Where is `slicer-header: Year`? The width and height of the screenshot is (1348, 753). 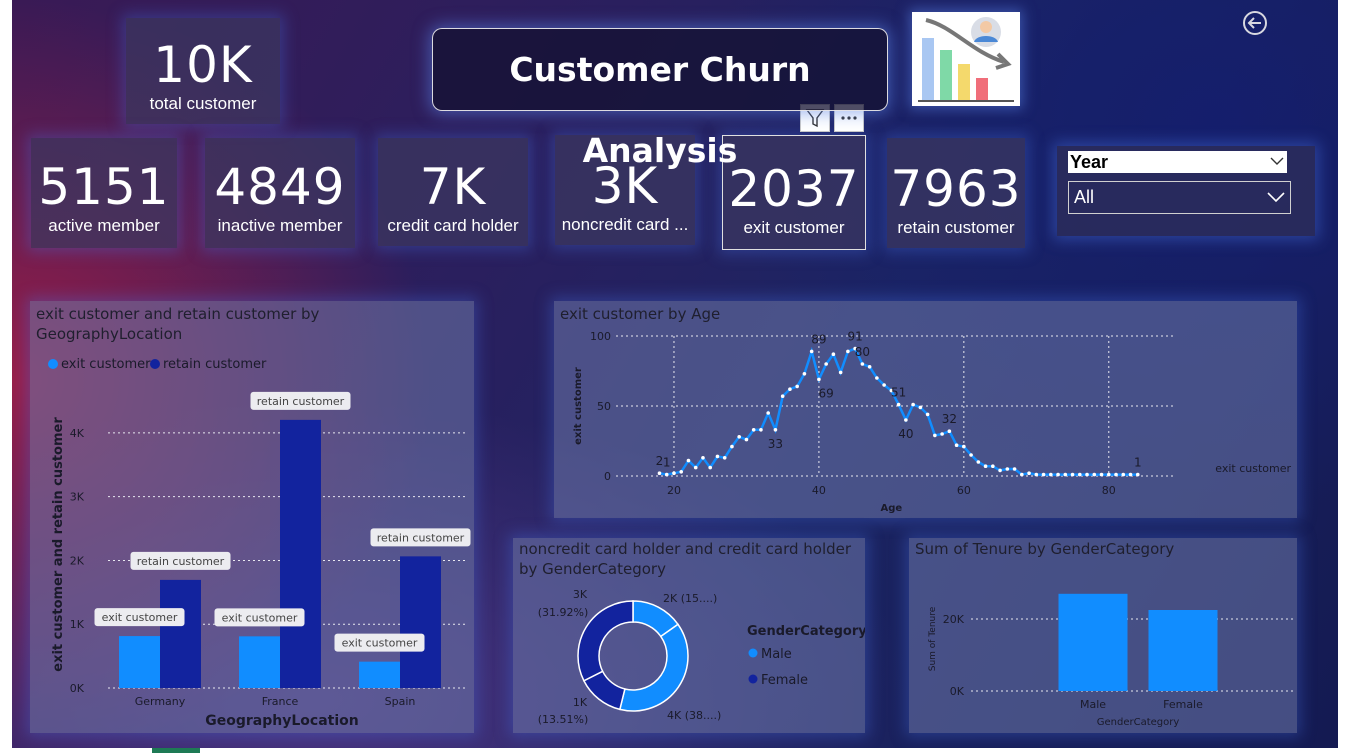 slicer-header: Year is located at coordinates (1177, 162).